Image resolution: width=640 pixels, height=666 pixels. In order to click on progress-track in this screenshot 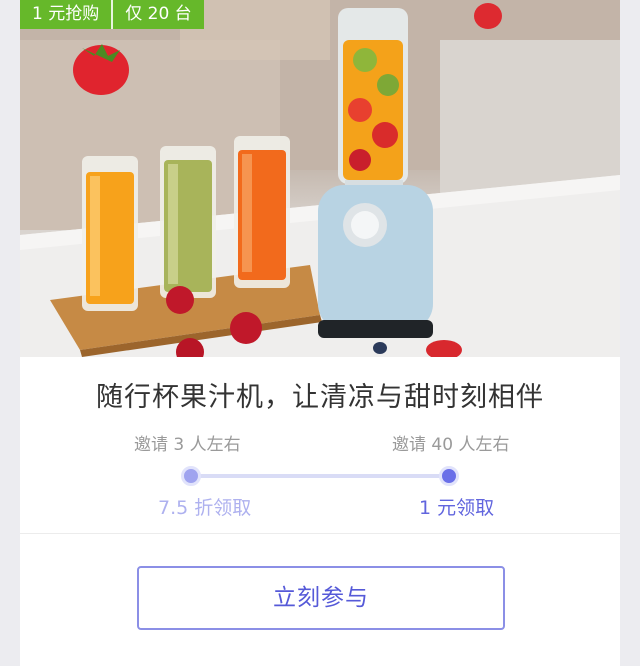, I will do `click(321, 476)`.